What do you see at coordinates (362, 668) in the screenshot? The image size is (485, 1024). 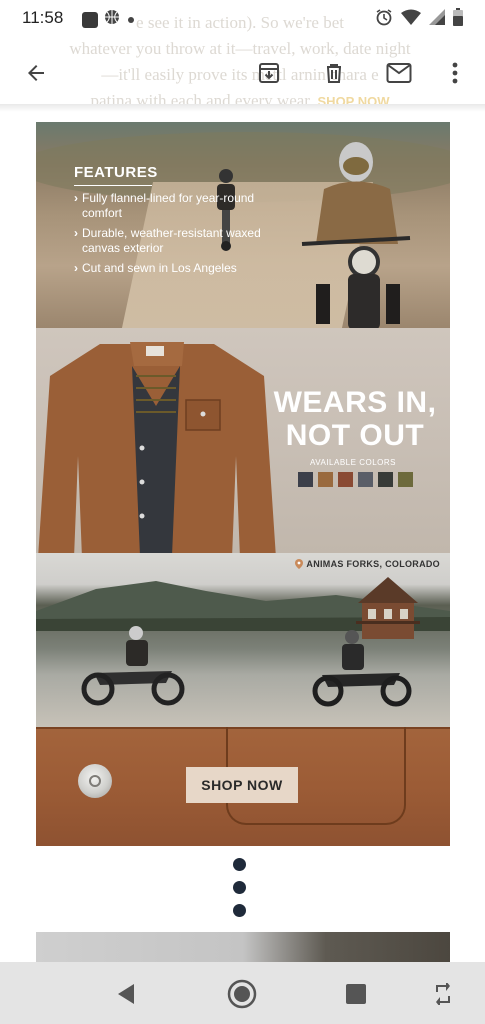 I see `motorcycle-rider-right` at bounding box center [362, 668].